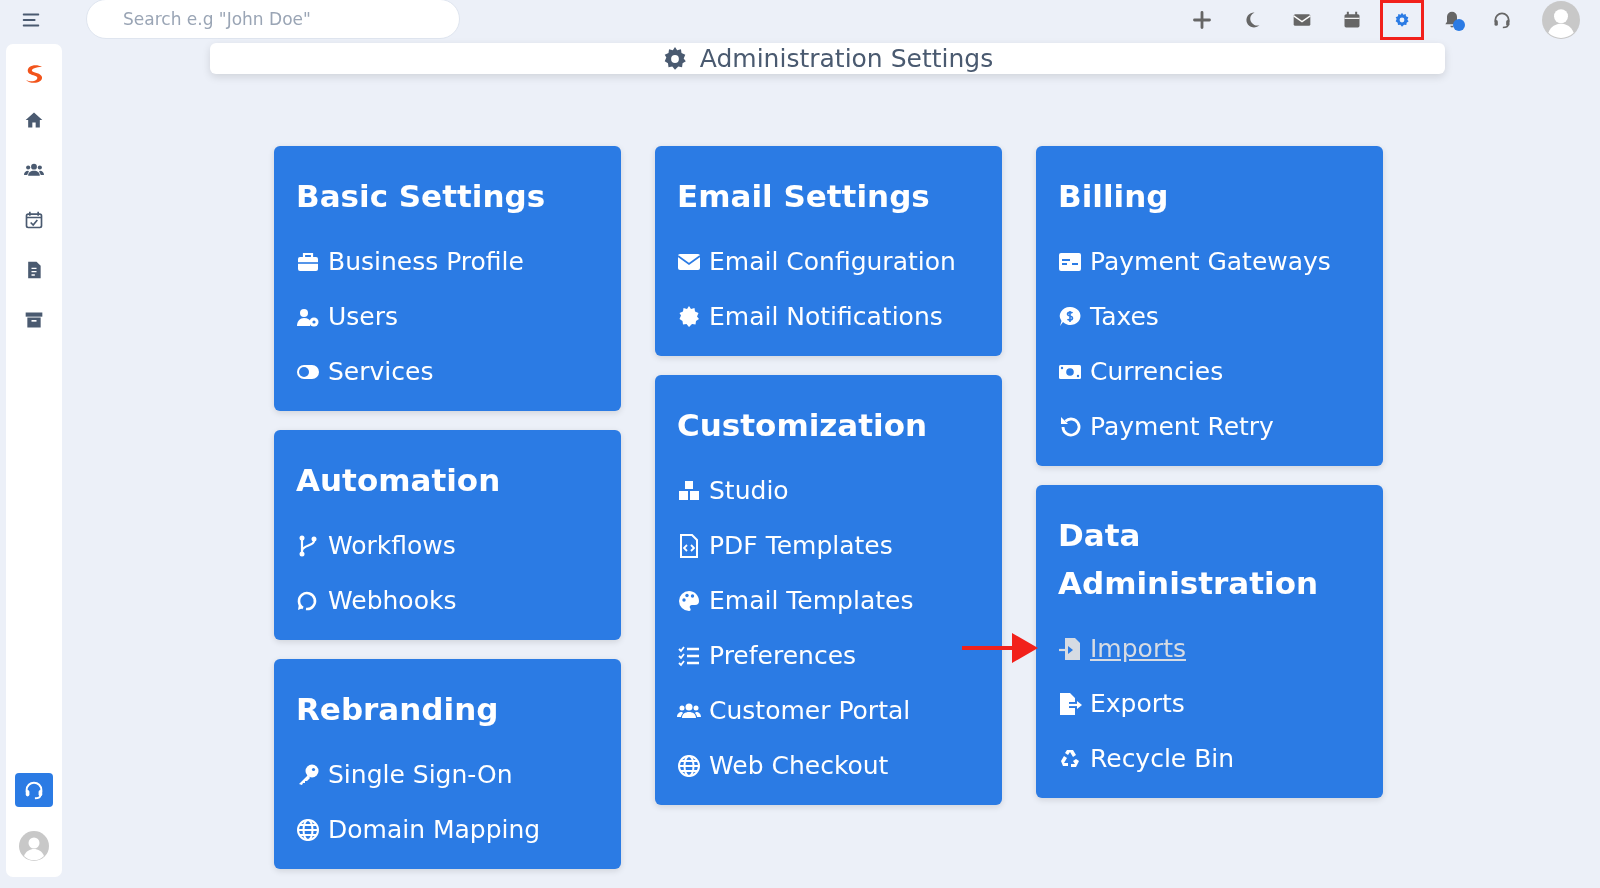 The height and width of the screenshot is (888, 1600). I want to click on file-export-icon, so click(1070, 703).